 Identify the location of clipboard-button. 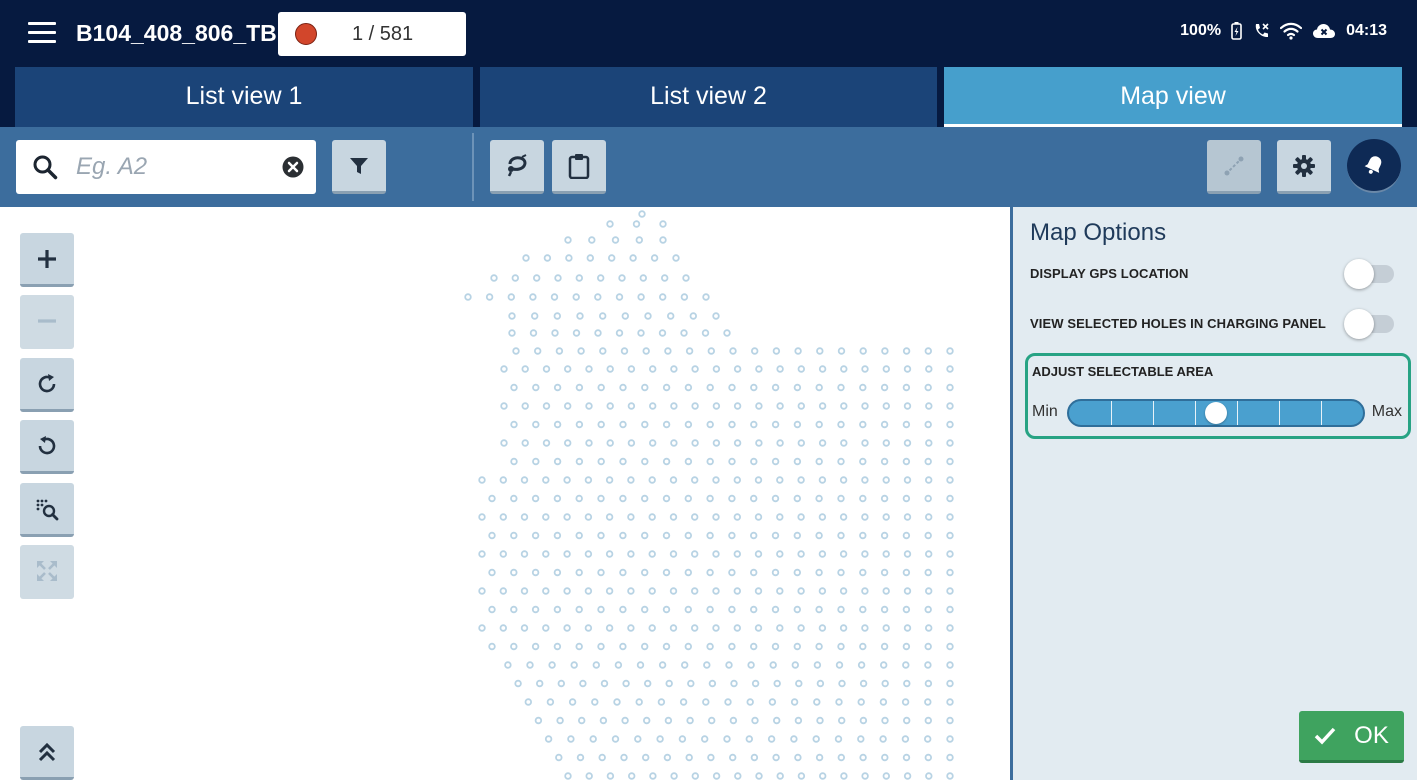
(579, 167).